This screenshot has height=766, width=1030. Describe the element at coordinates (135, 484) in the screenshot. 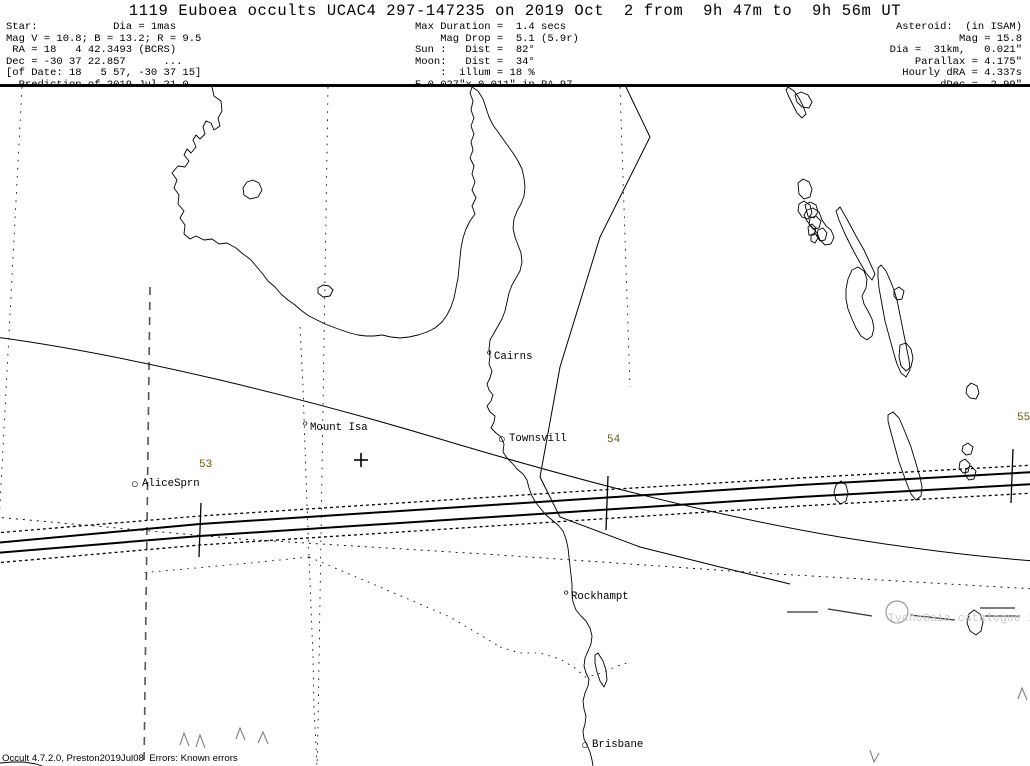

I see `city-marker-alice-springs: ○` at that location.